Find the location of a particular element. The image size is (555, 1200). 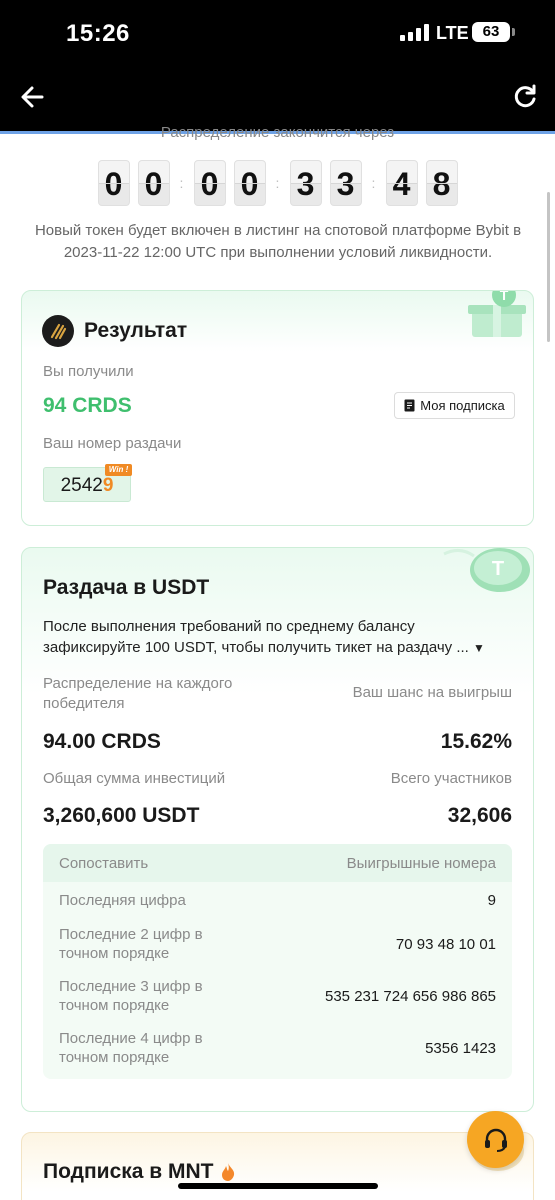

per-winner-value: 94.00 CRDS is located at coordinates (102, 741).